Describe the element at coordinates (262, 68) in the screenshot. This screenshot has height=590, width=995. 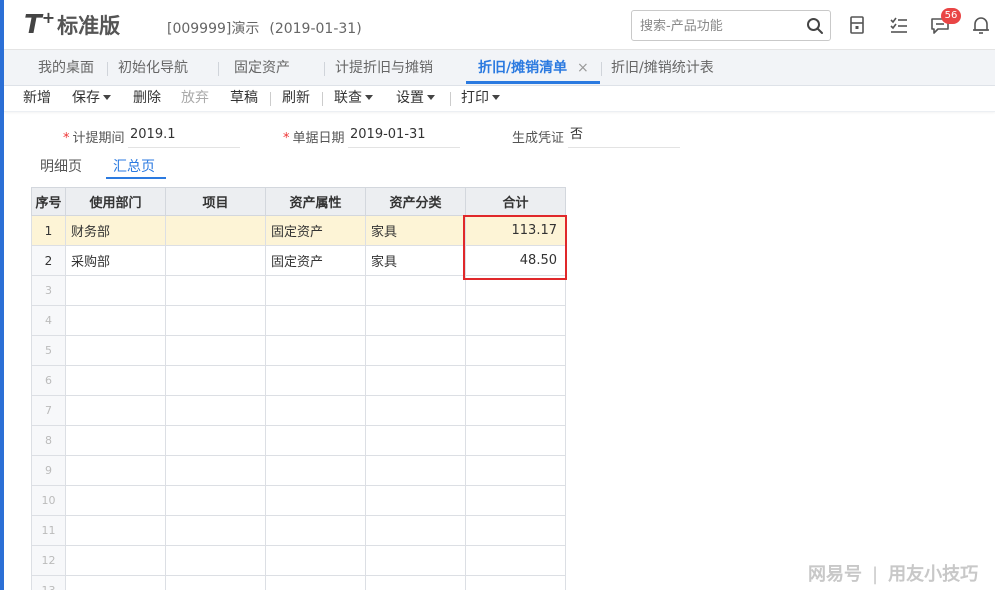
I see `tab-fixed-assets: 固定资产` at that location.